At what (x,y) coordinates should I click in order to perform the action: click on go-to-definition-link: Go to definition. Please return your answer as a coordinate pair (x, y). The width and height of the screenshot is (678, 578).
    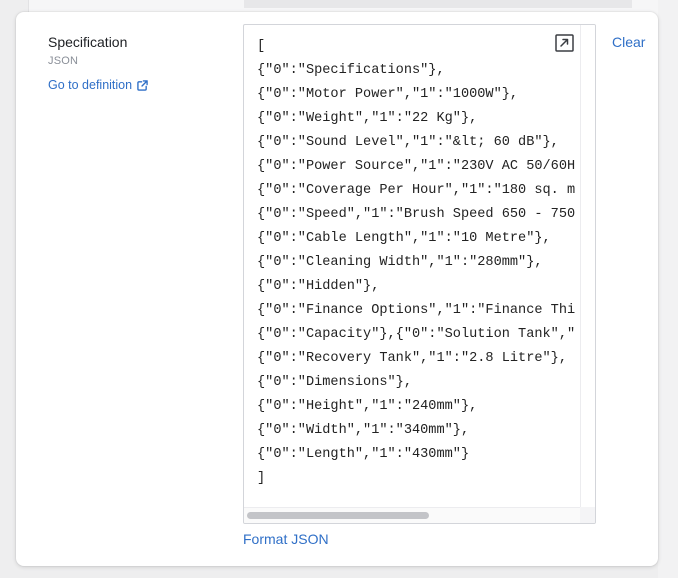
    Looking at the image, I should click on (98, 85).